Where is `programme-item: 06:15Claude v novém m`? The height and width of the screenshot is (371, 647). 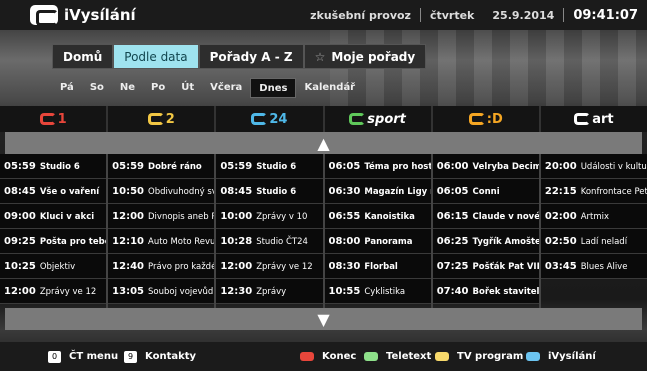
programme-item: 06:15Claude v novém m is located at coordinates (485, 216).